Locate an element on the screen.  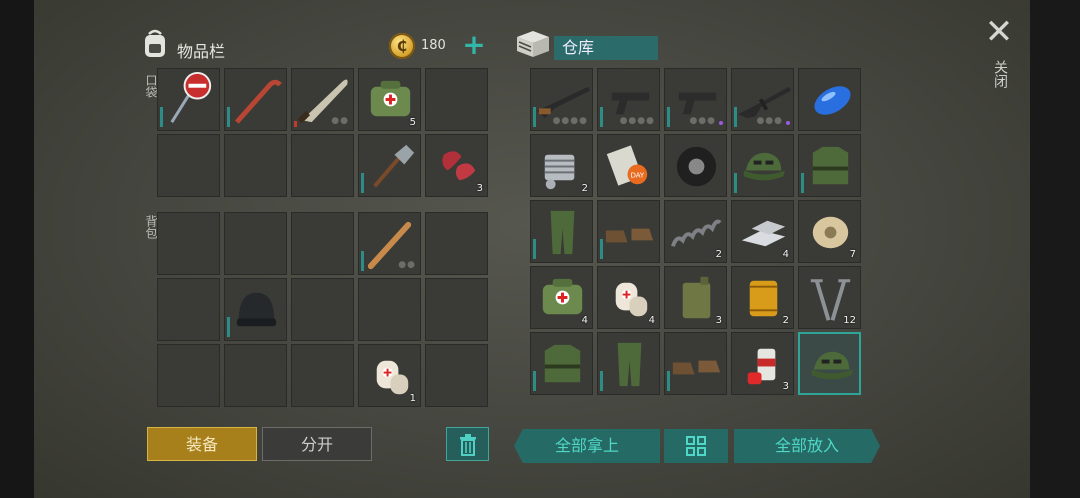
blue-fuel-tank-icon is located at coordinates (832, 100).